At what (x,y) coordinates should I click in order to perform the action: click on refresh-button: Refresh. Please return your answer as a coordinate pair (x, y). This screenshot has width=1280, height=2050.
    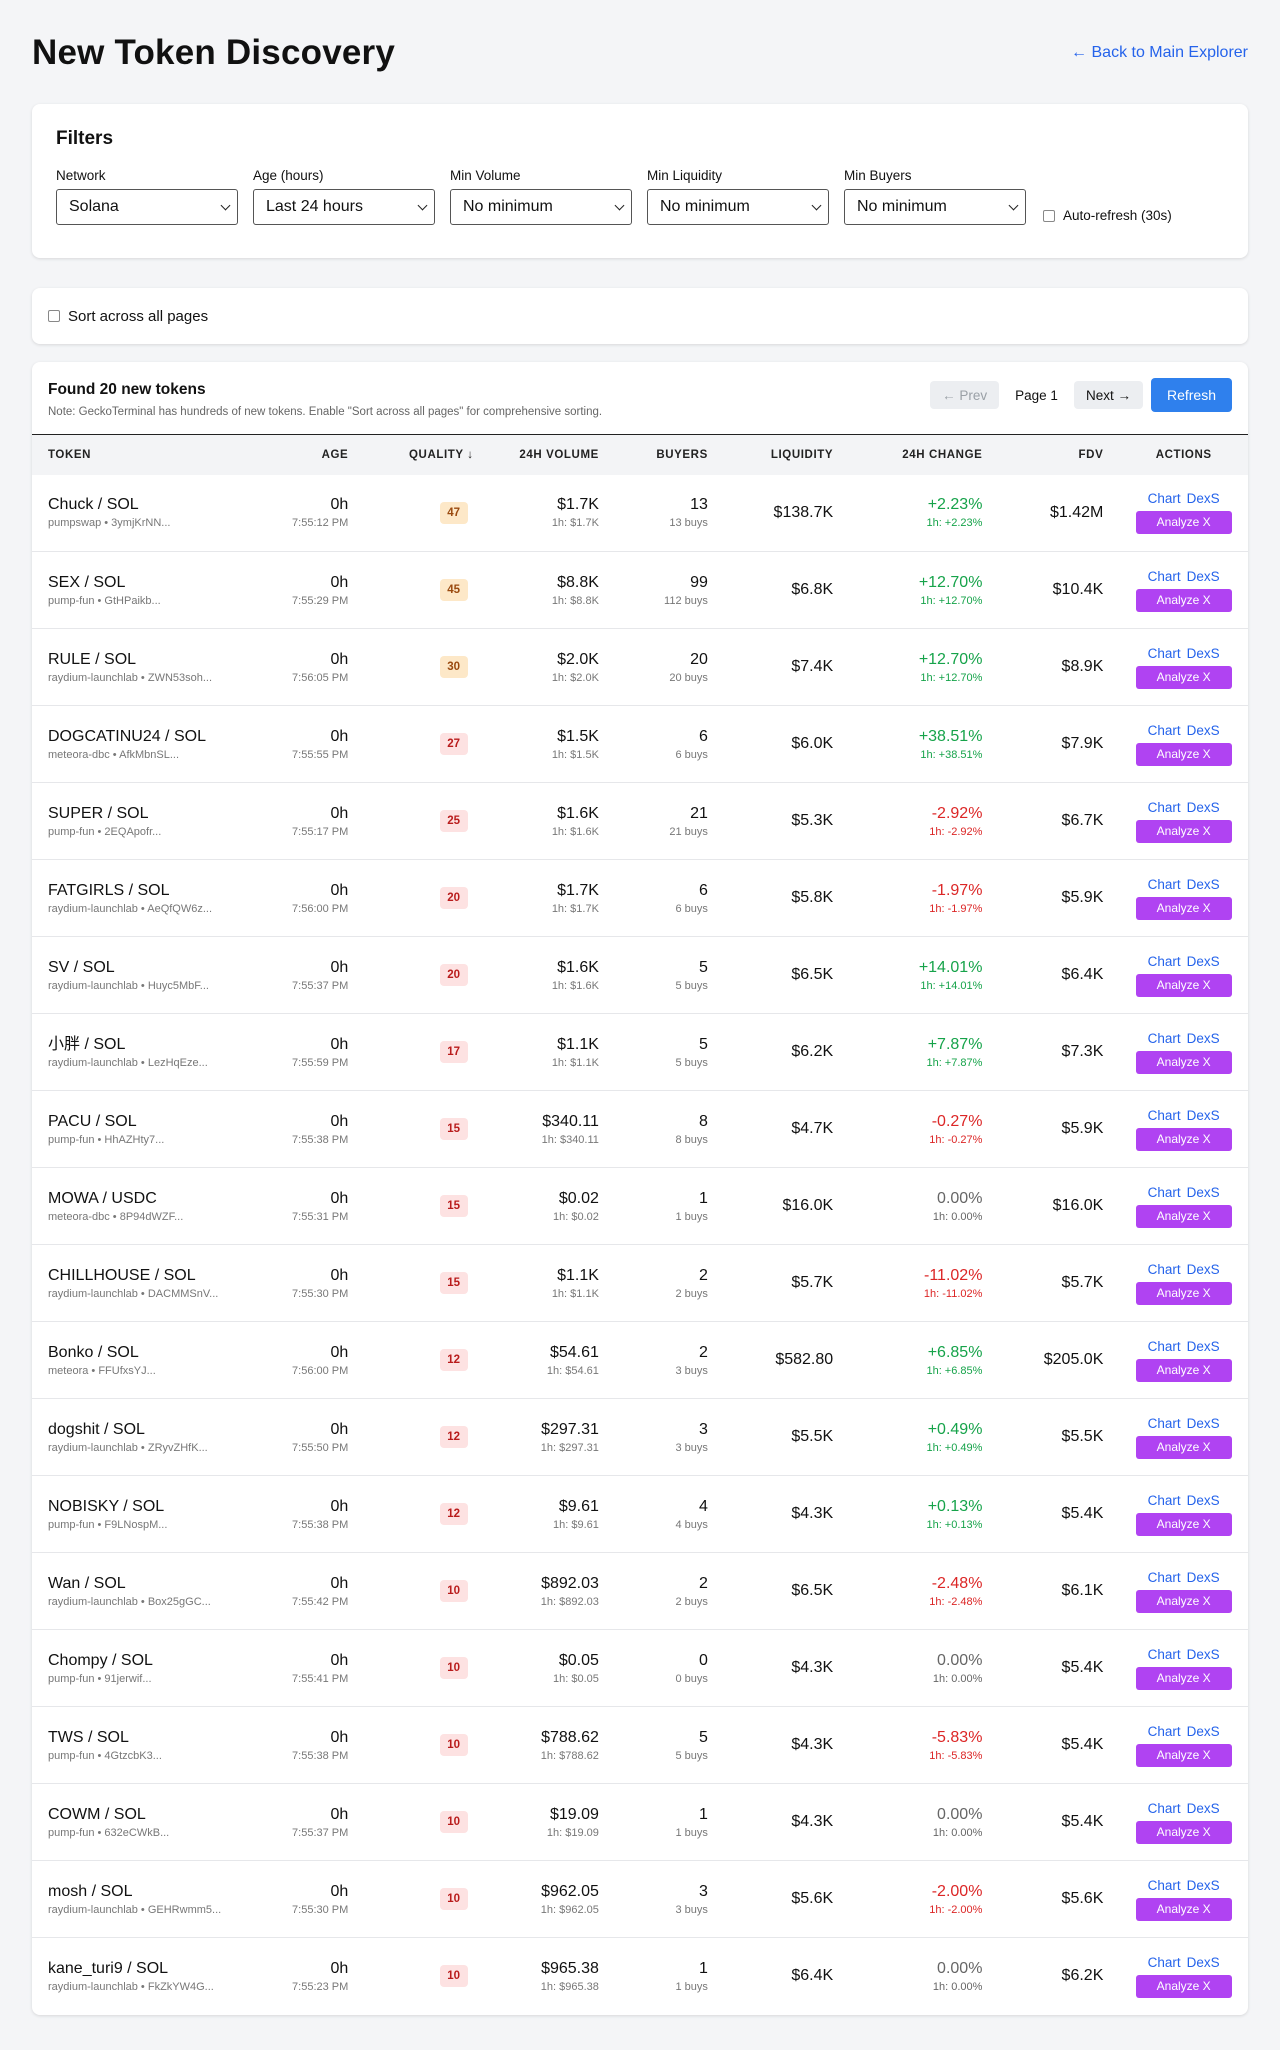
    Looking at the image, I should click on (1191, 395).